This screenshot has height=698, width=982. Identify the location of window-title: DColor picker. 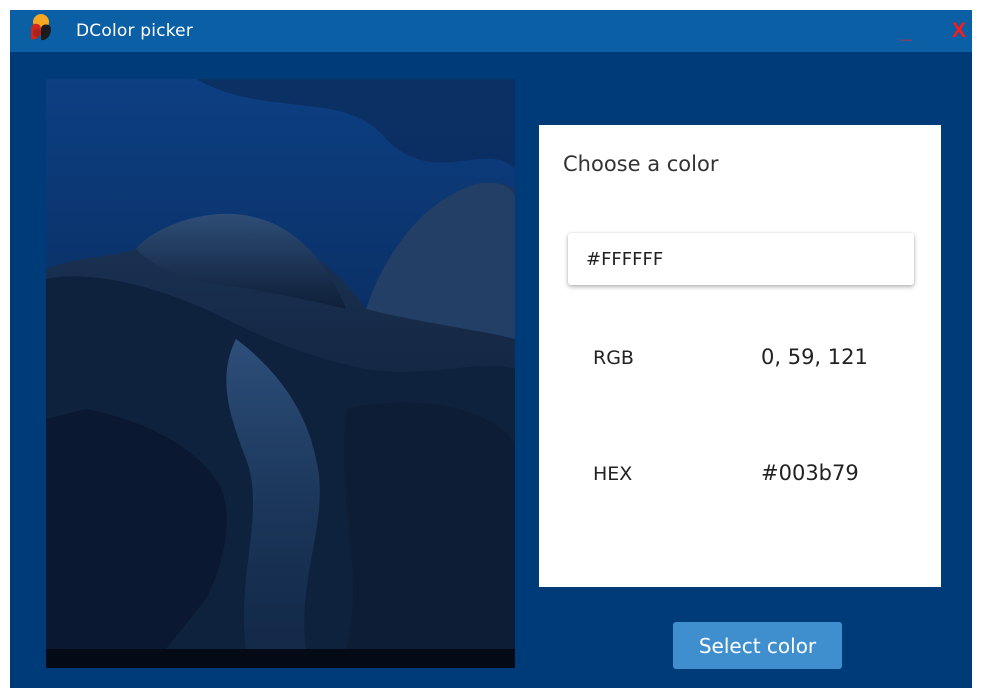
(135, 31).